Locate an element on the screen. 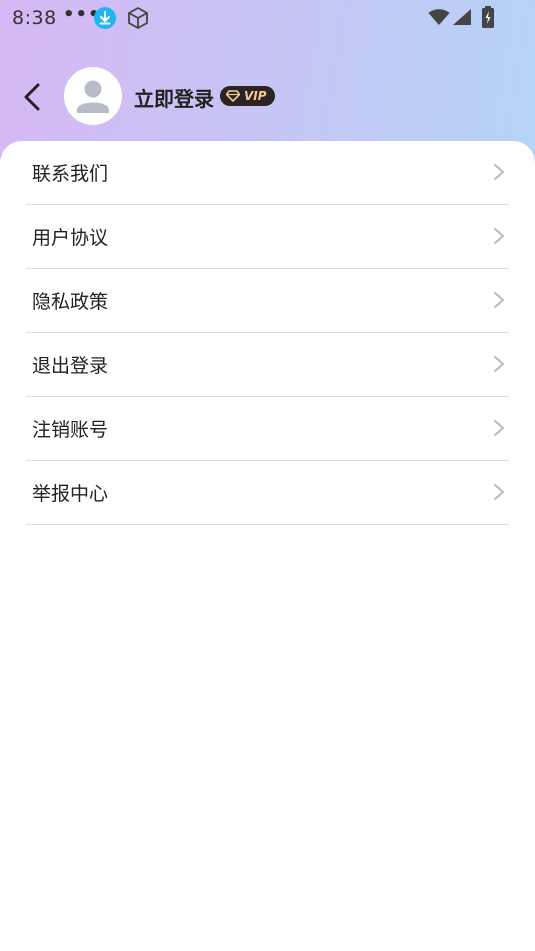 The image size is (535, 951). avatar is located at coordinates (93, 96).